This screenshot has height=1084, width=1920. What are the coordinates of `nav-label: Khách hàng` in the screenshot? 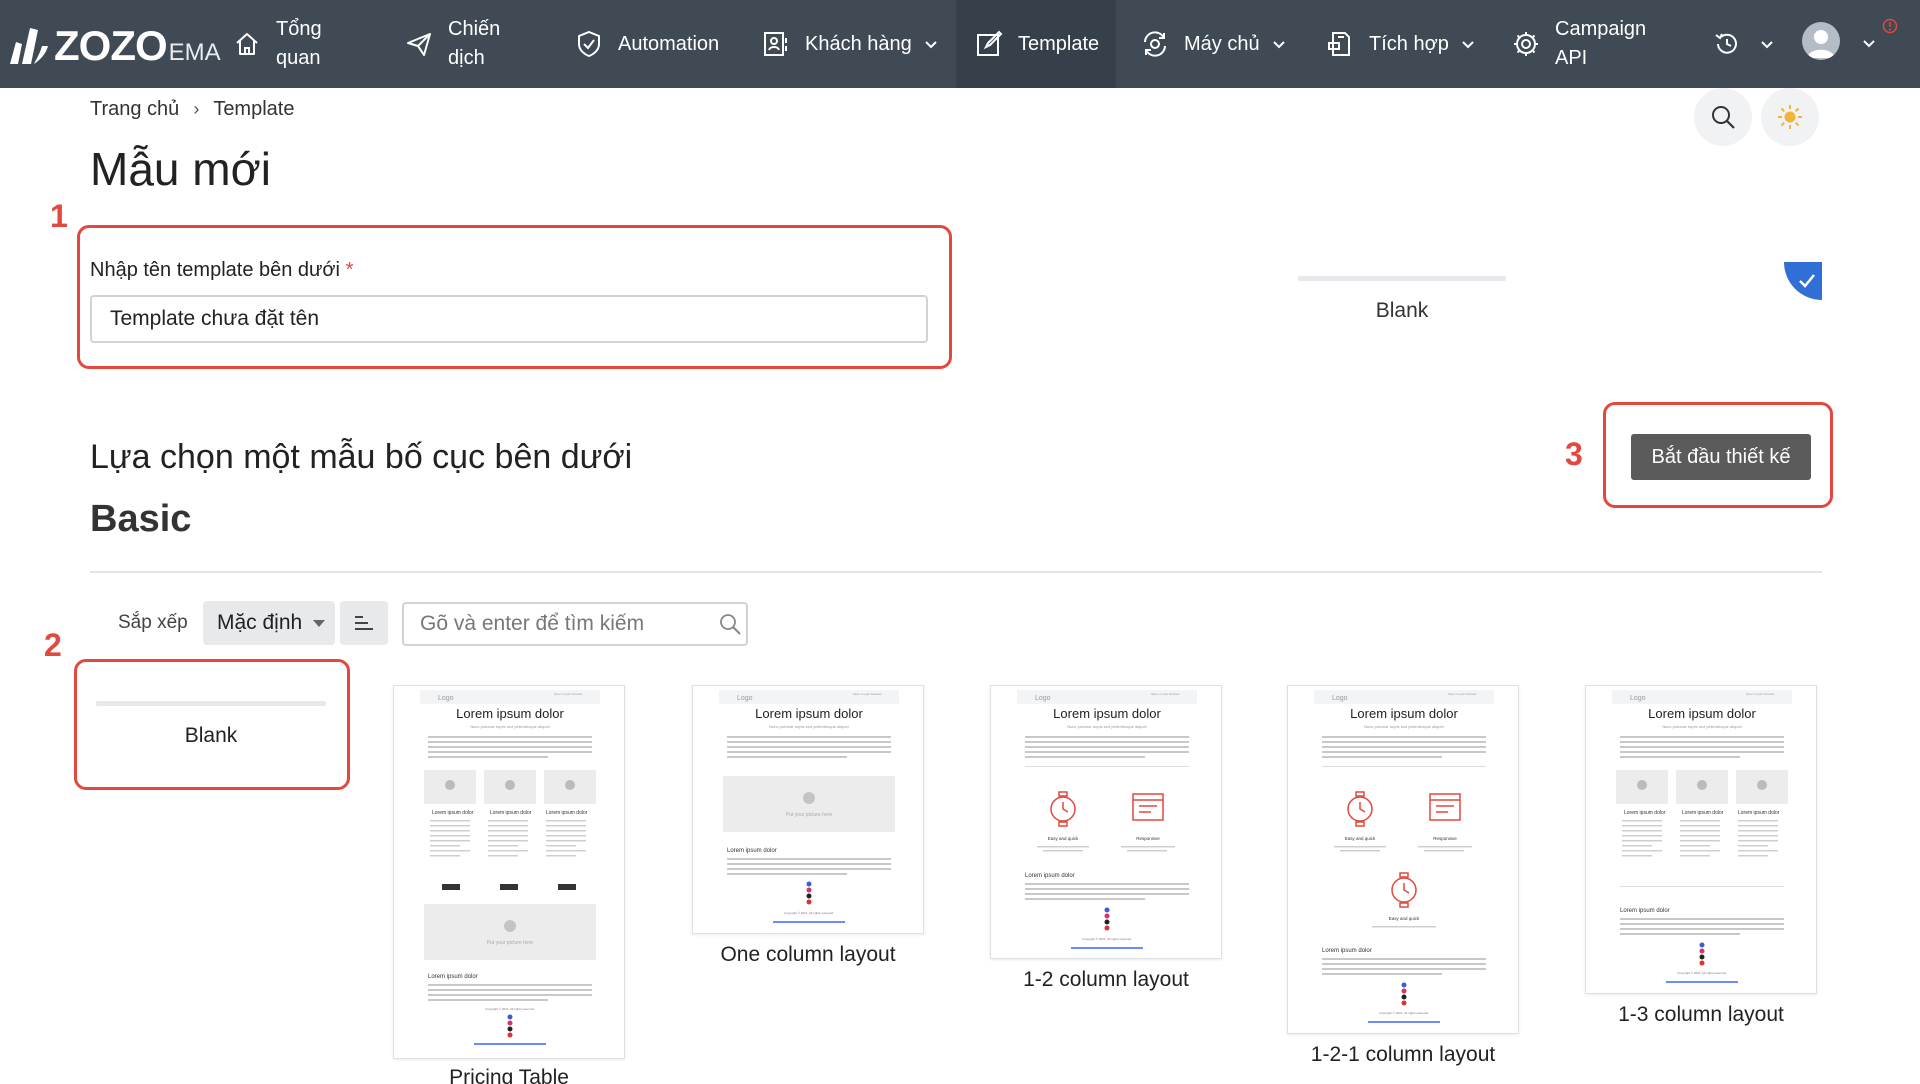 It's located at (858, 43).